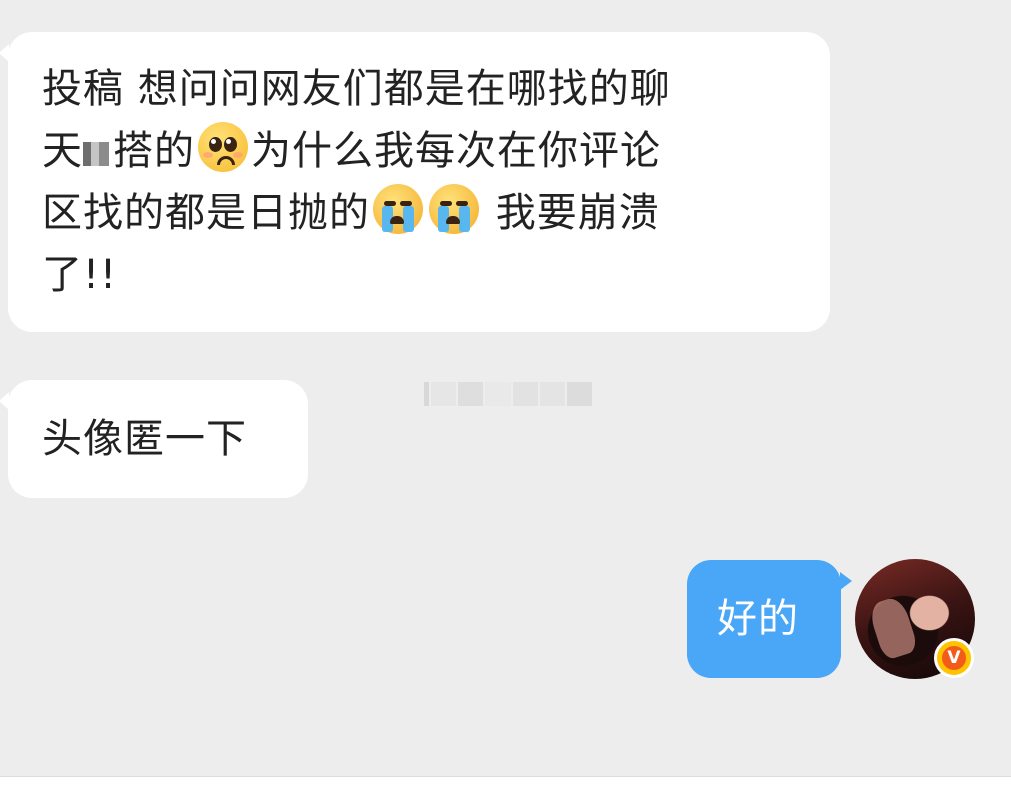  I want to click on message-line: 投稿 想问问网友们都是在哪找的聊, so click(356, 89).